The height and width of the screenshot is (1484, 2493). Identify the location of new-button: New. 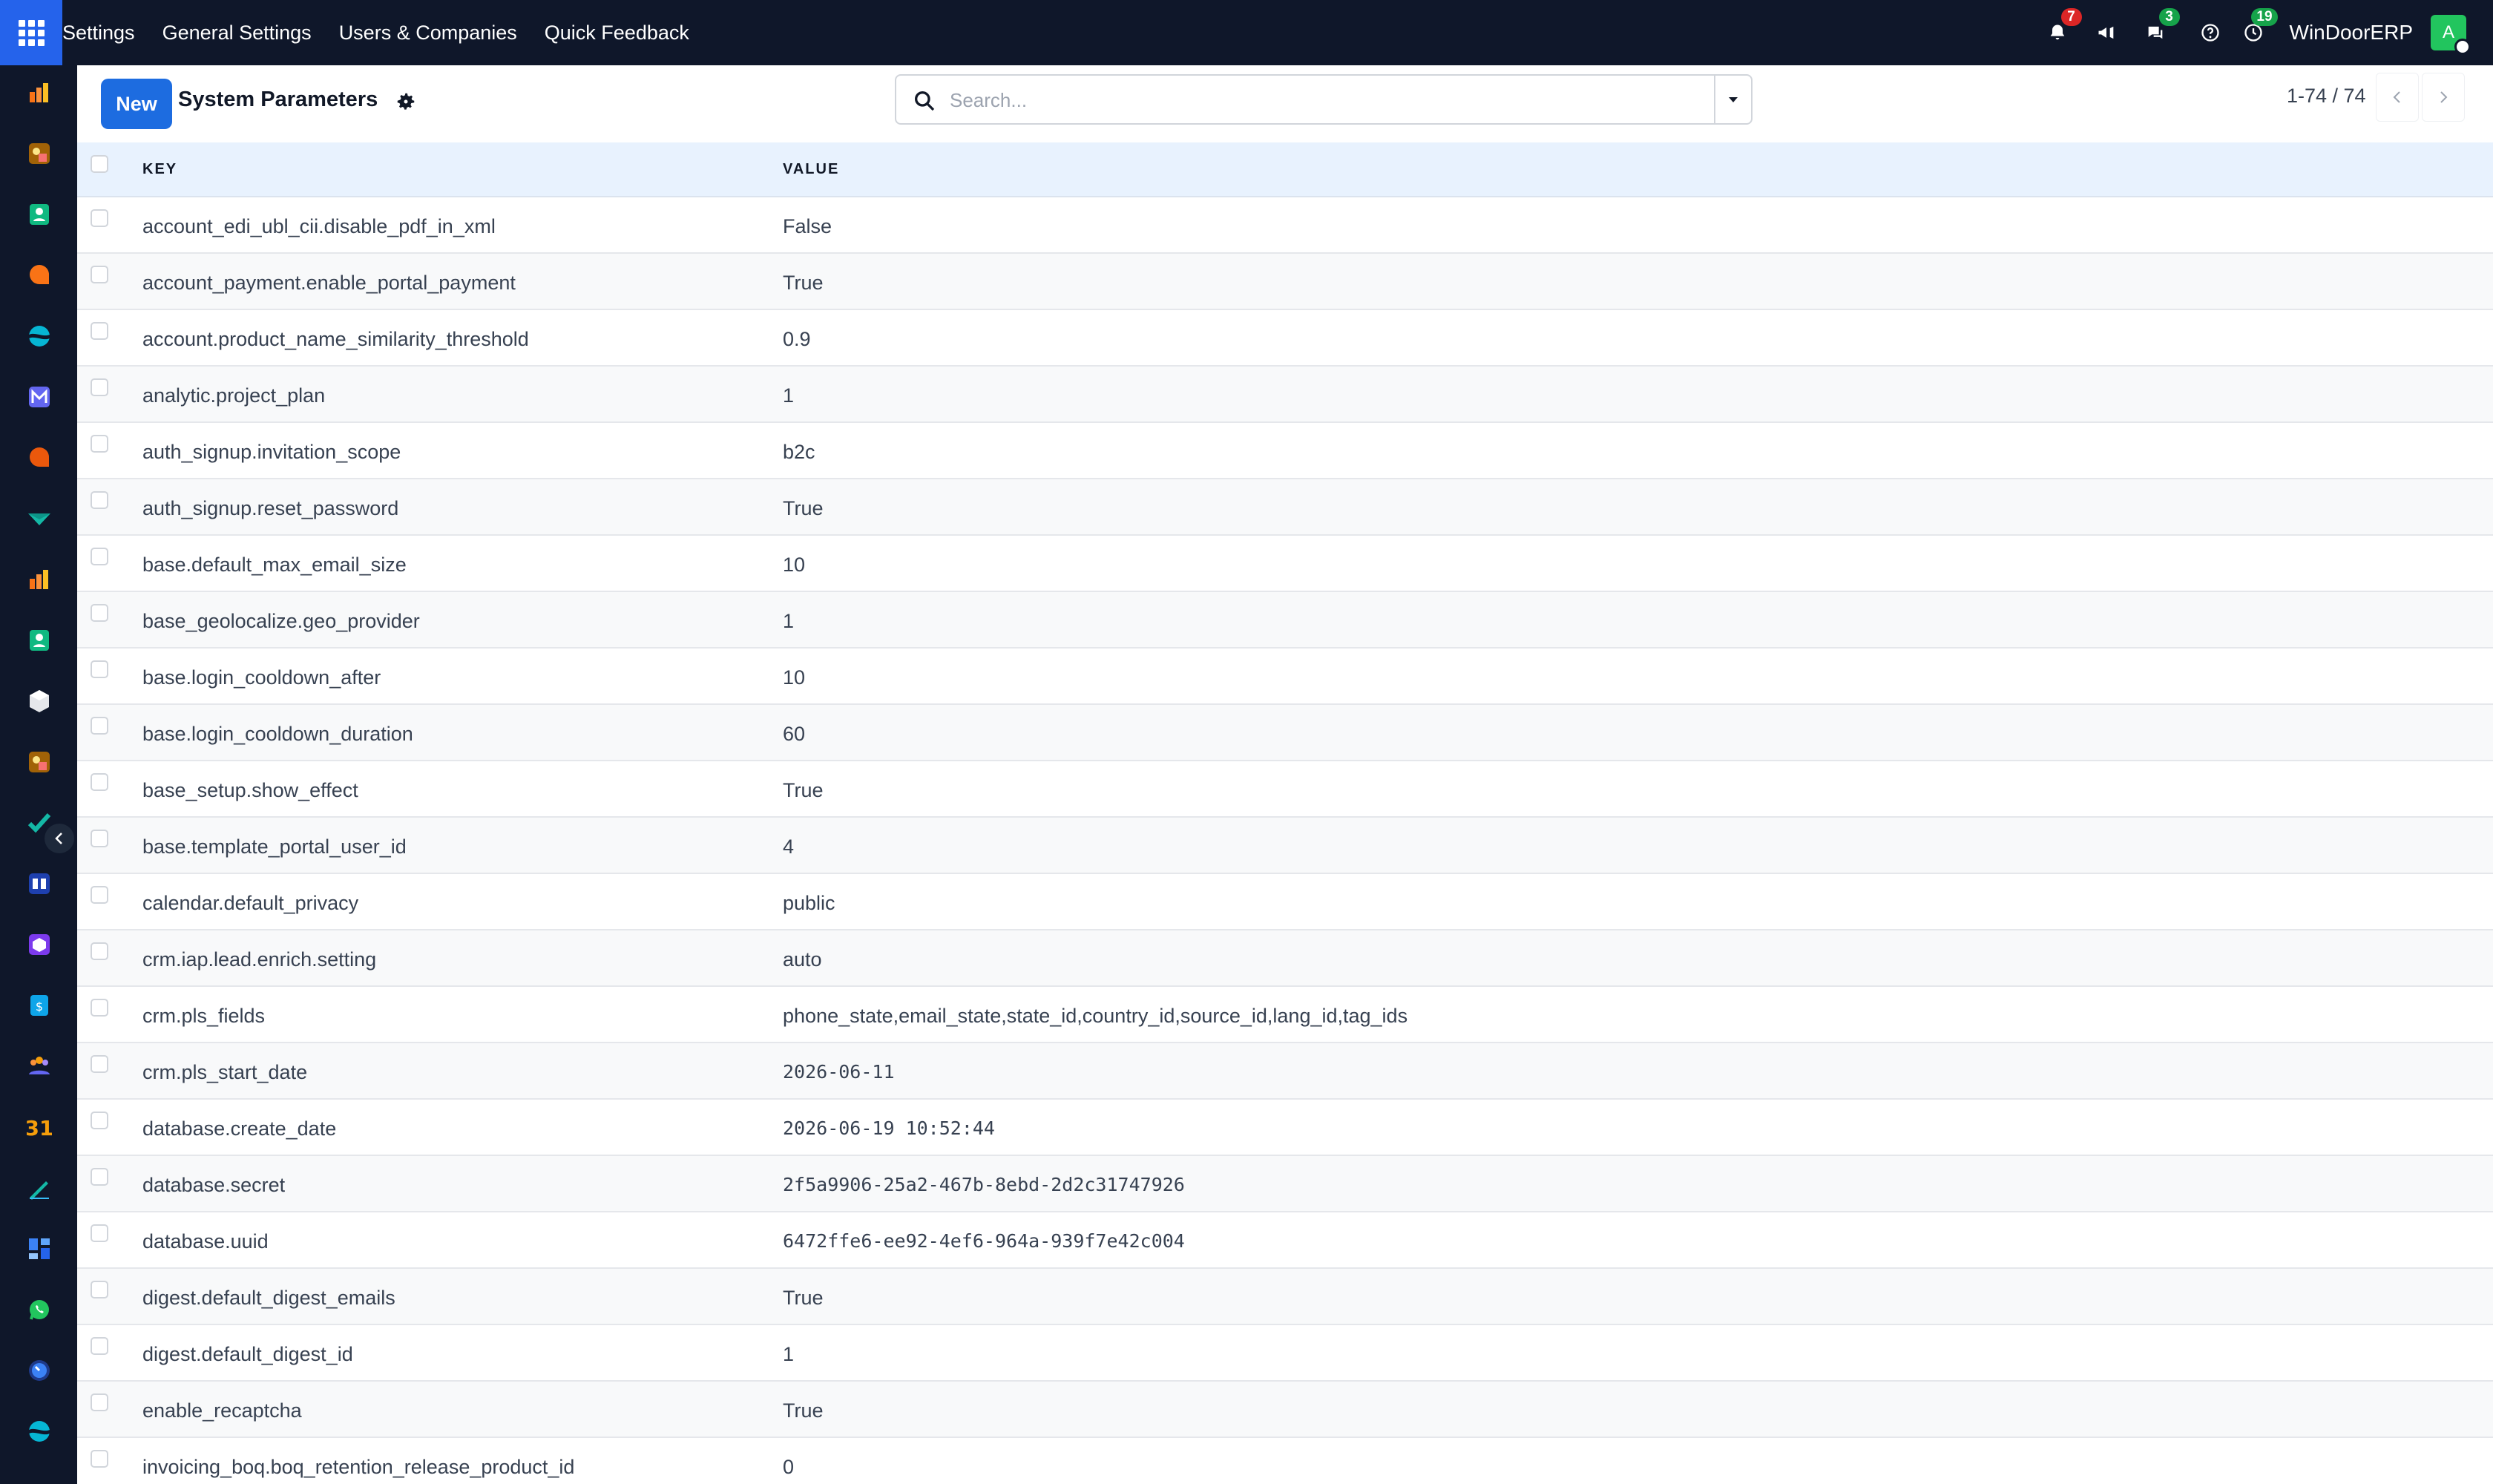
(136, 104).